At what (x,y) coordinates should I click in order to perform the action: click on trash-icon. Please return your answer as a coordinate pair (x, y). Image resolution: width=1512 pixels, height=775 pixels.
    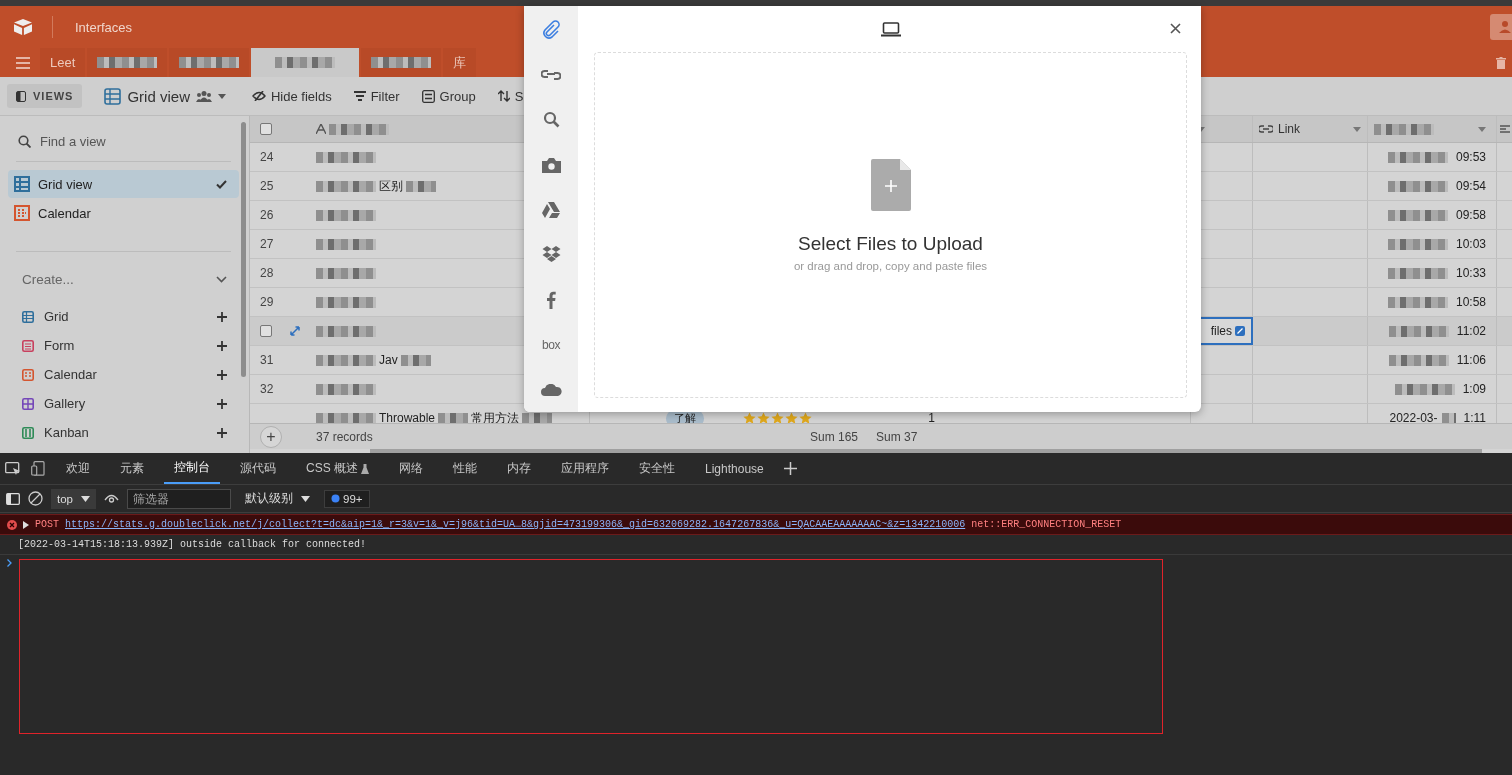
    Looking at the image, I should click on (1501, 62).